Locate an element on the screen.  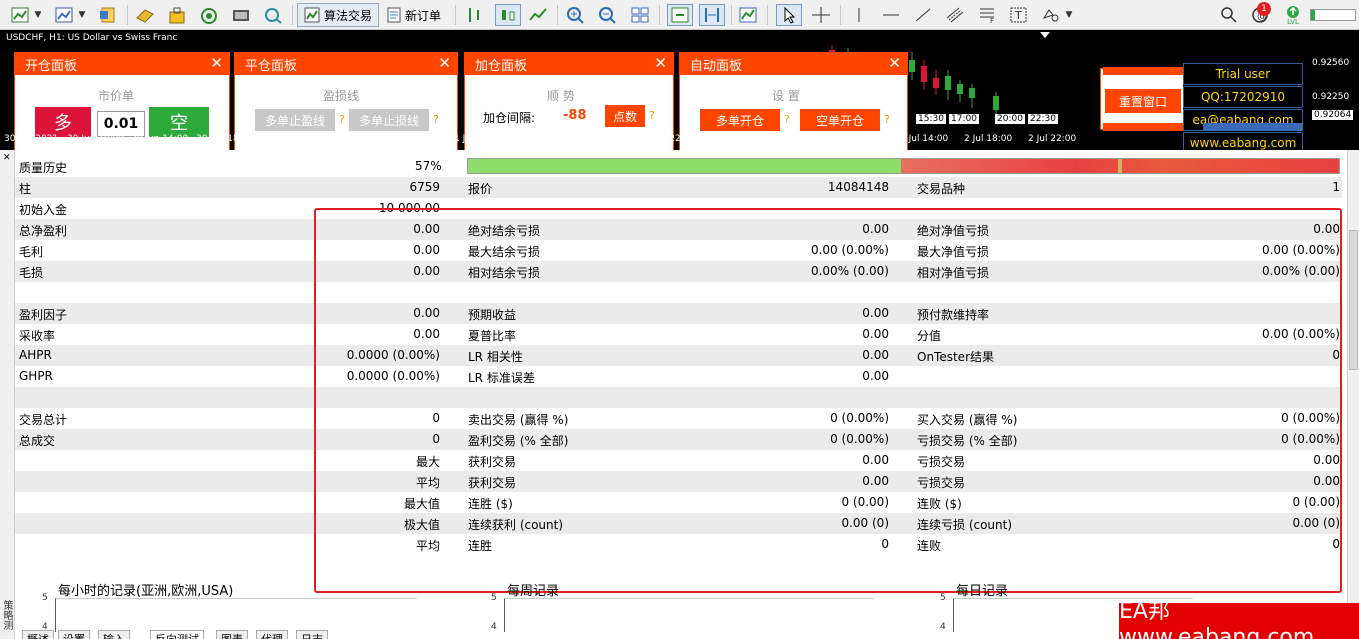
tab-overview: 概述 is located at coordinates (38, 634).